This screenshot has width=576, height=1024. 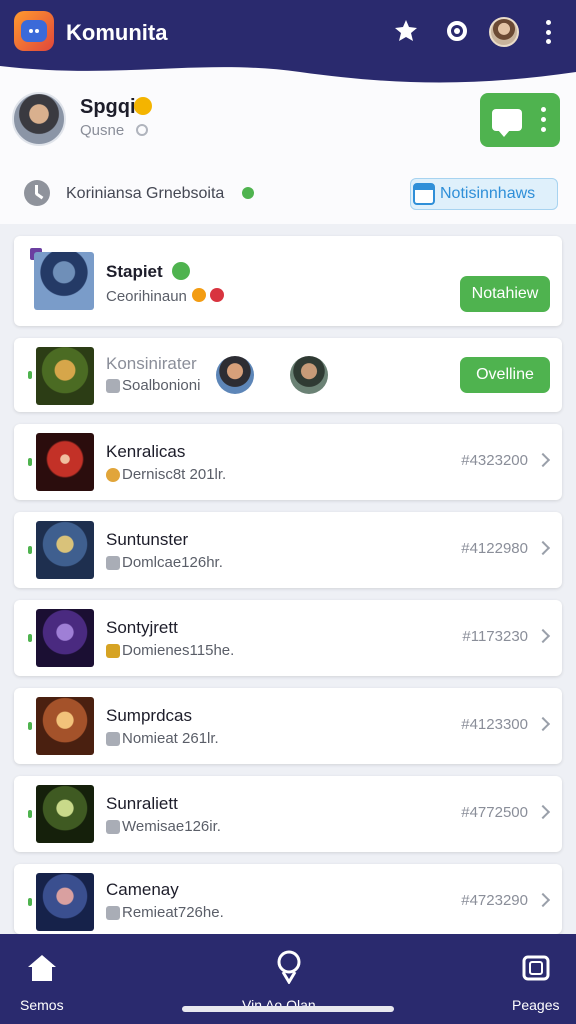 What do you see at coordinates (147, 539) in the screenshot?
I see `item-title: Suntunster` at bounding box center [147, 539].